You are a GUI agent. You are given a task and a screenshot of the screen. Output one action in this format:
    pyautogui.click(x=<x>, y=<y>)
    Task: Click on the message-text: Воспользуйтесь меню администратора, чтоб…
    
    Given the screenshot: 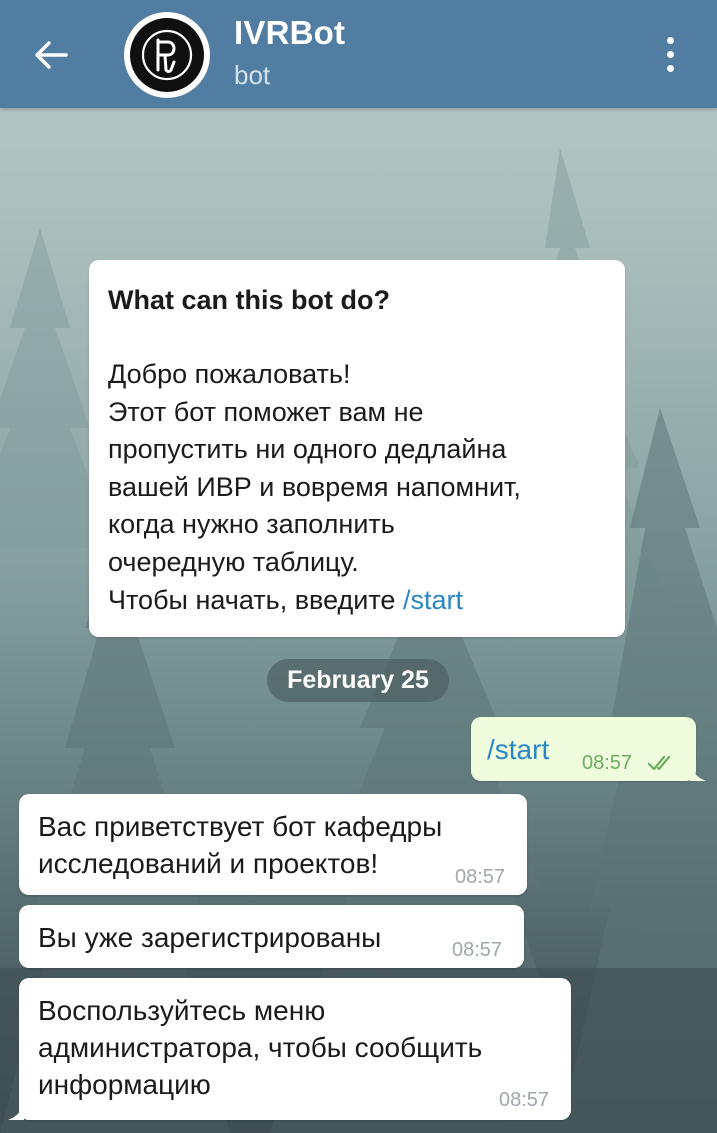 What is the action you would take?
    pyautogui.click(x=260, y=1047)
    